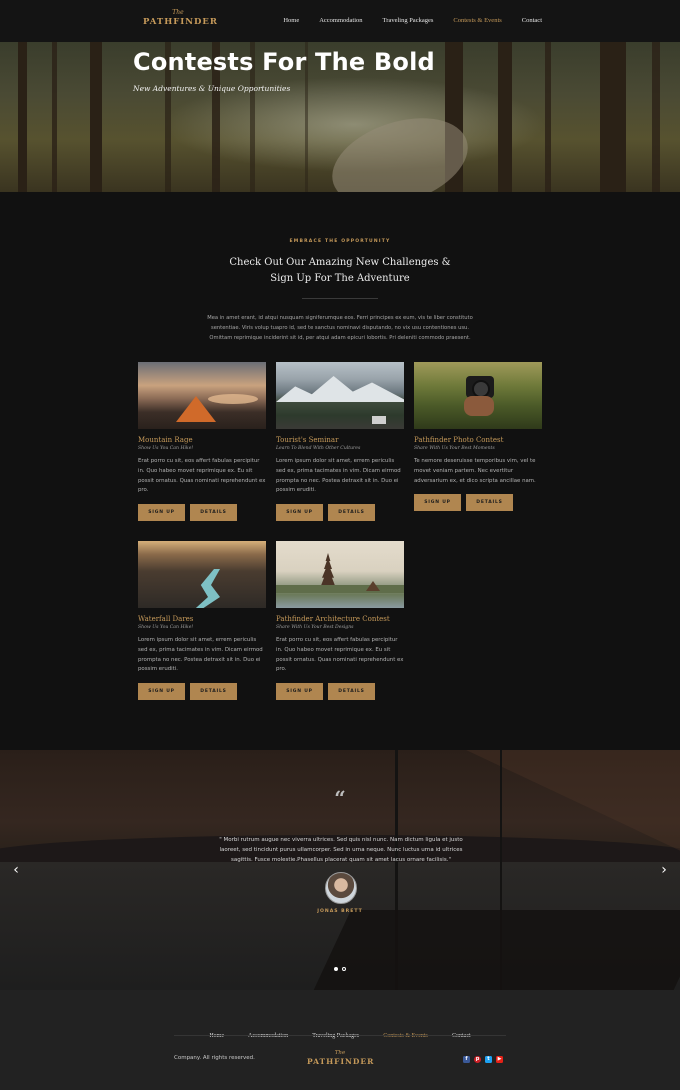 The height and width of the screenshot is (1090, 680). I want to click on social-links: f p t ▶, so click(483, 1059).